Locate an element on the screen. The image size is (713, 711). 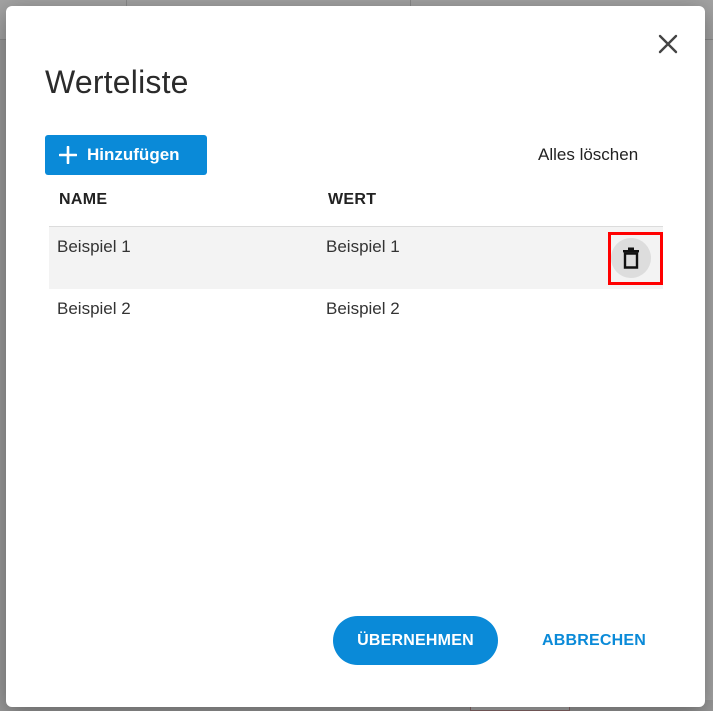
dialog-title: Werteliste is located at coordinates (117, 82).